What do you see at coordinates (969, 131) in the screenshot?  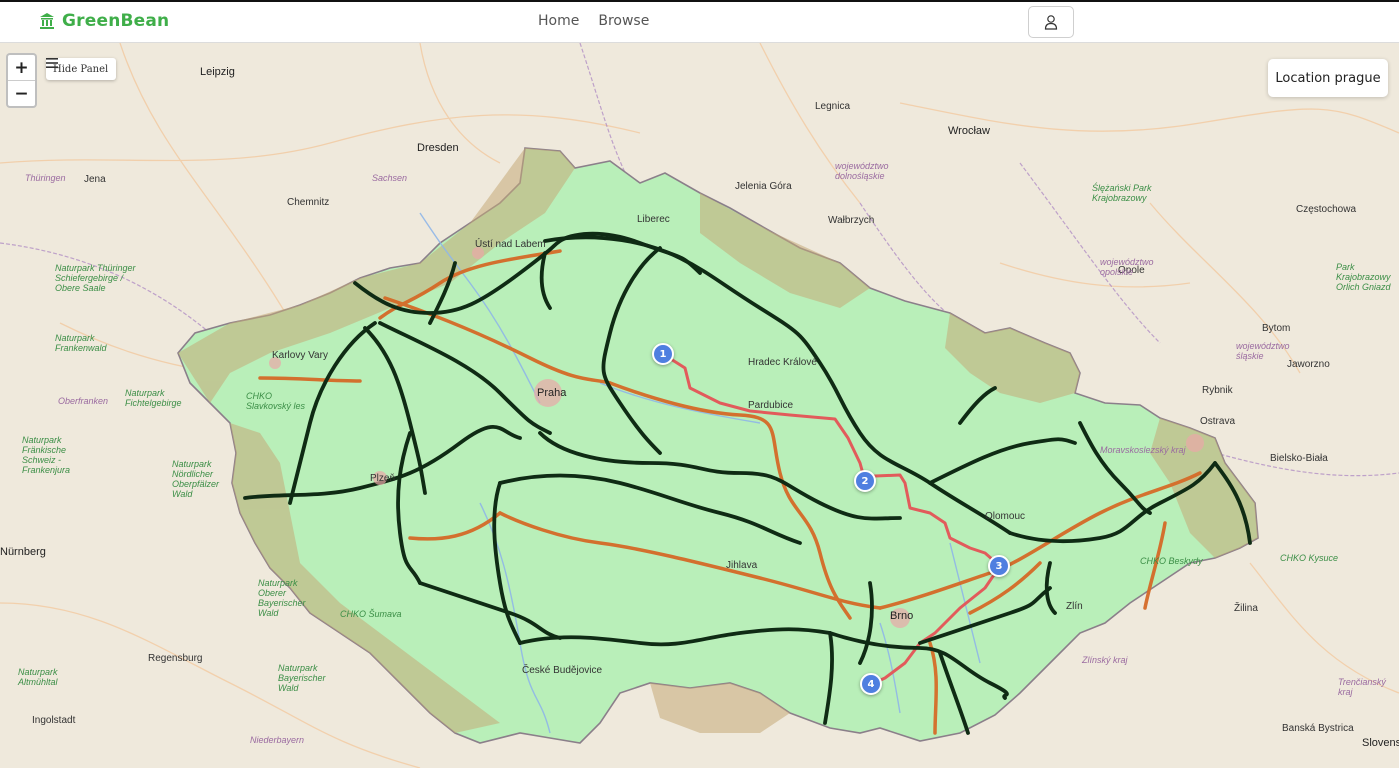 I see `place-label: Wrocław` at bounding box center [969, 131].